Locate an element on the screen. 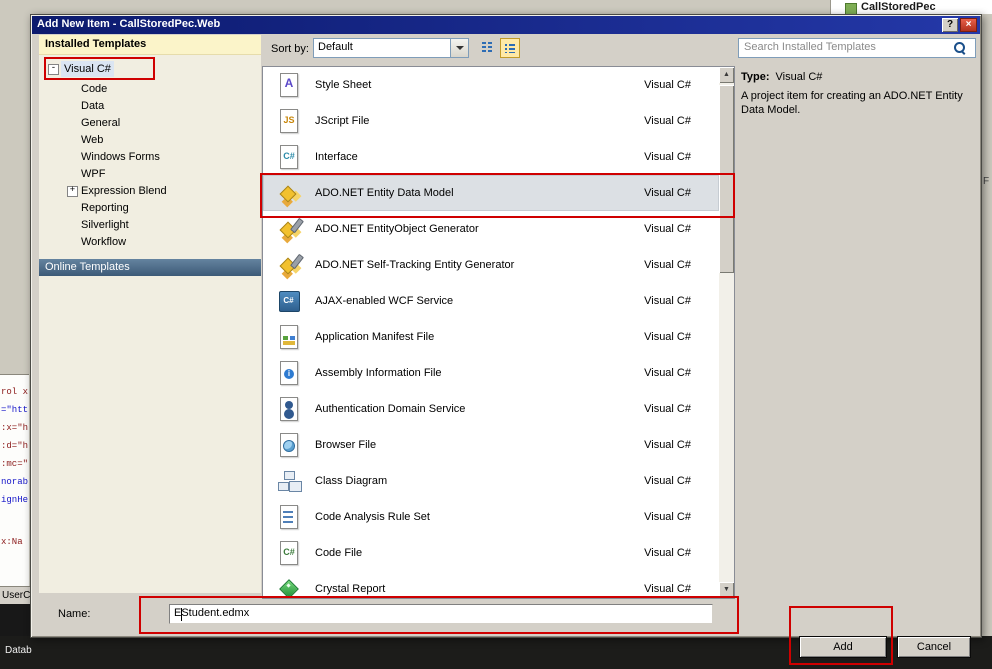 This screenshot has width=992, height=669. list-scrollbar is located at coordinates (726, 332).